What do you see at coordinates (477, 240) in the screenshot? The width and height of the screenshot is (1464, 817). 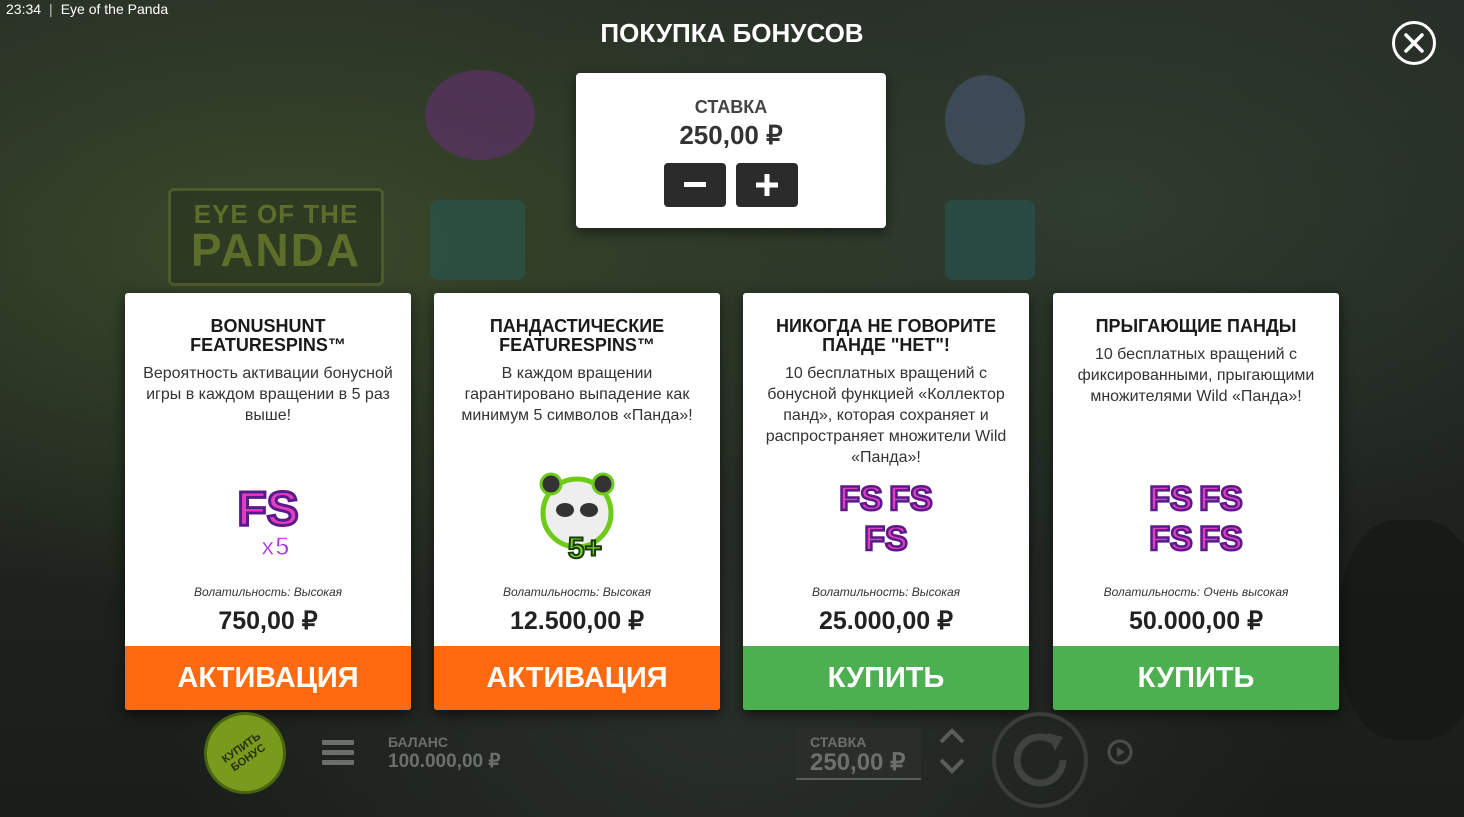 I see `reel-symbol-10-left` at bounding box center [477, 240].